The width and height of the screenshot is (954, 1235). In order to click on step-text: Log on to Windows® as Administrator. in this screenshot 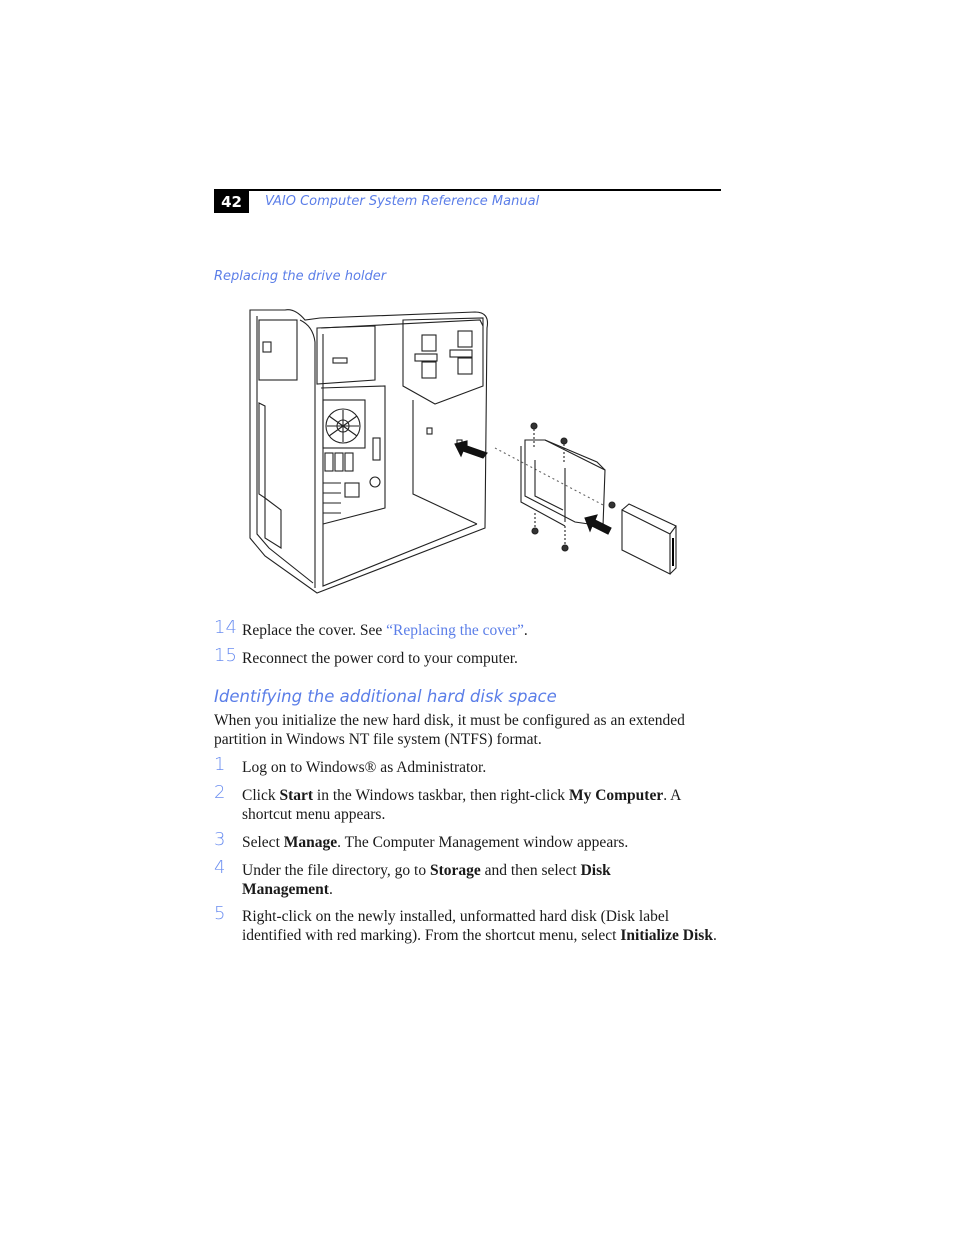, I will do `click(482, 767)`.